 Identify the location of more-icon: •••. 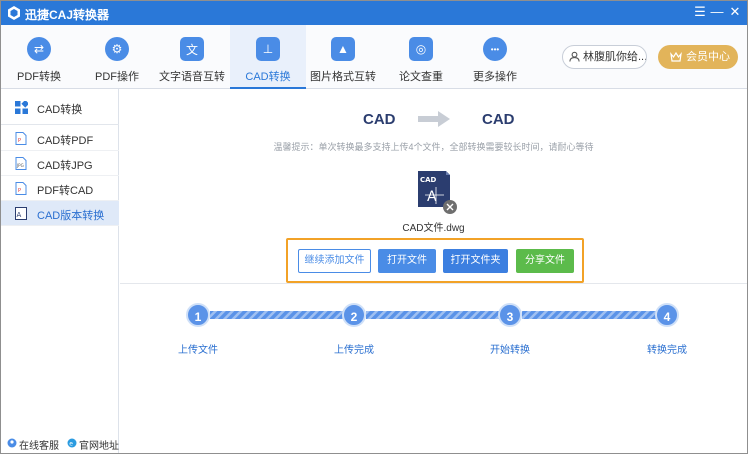
(495, 49).